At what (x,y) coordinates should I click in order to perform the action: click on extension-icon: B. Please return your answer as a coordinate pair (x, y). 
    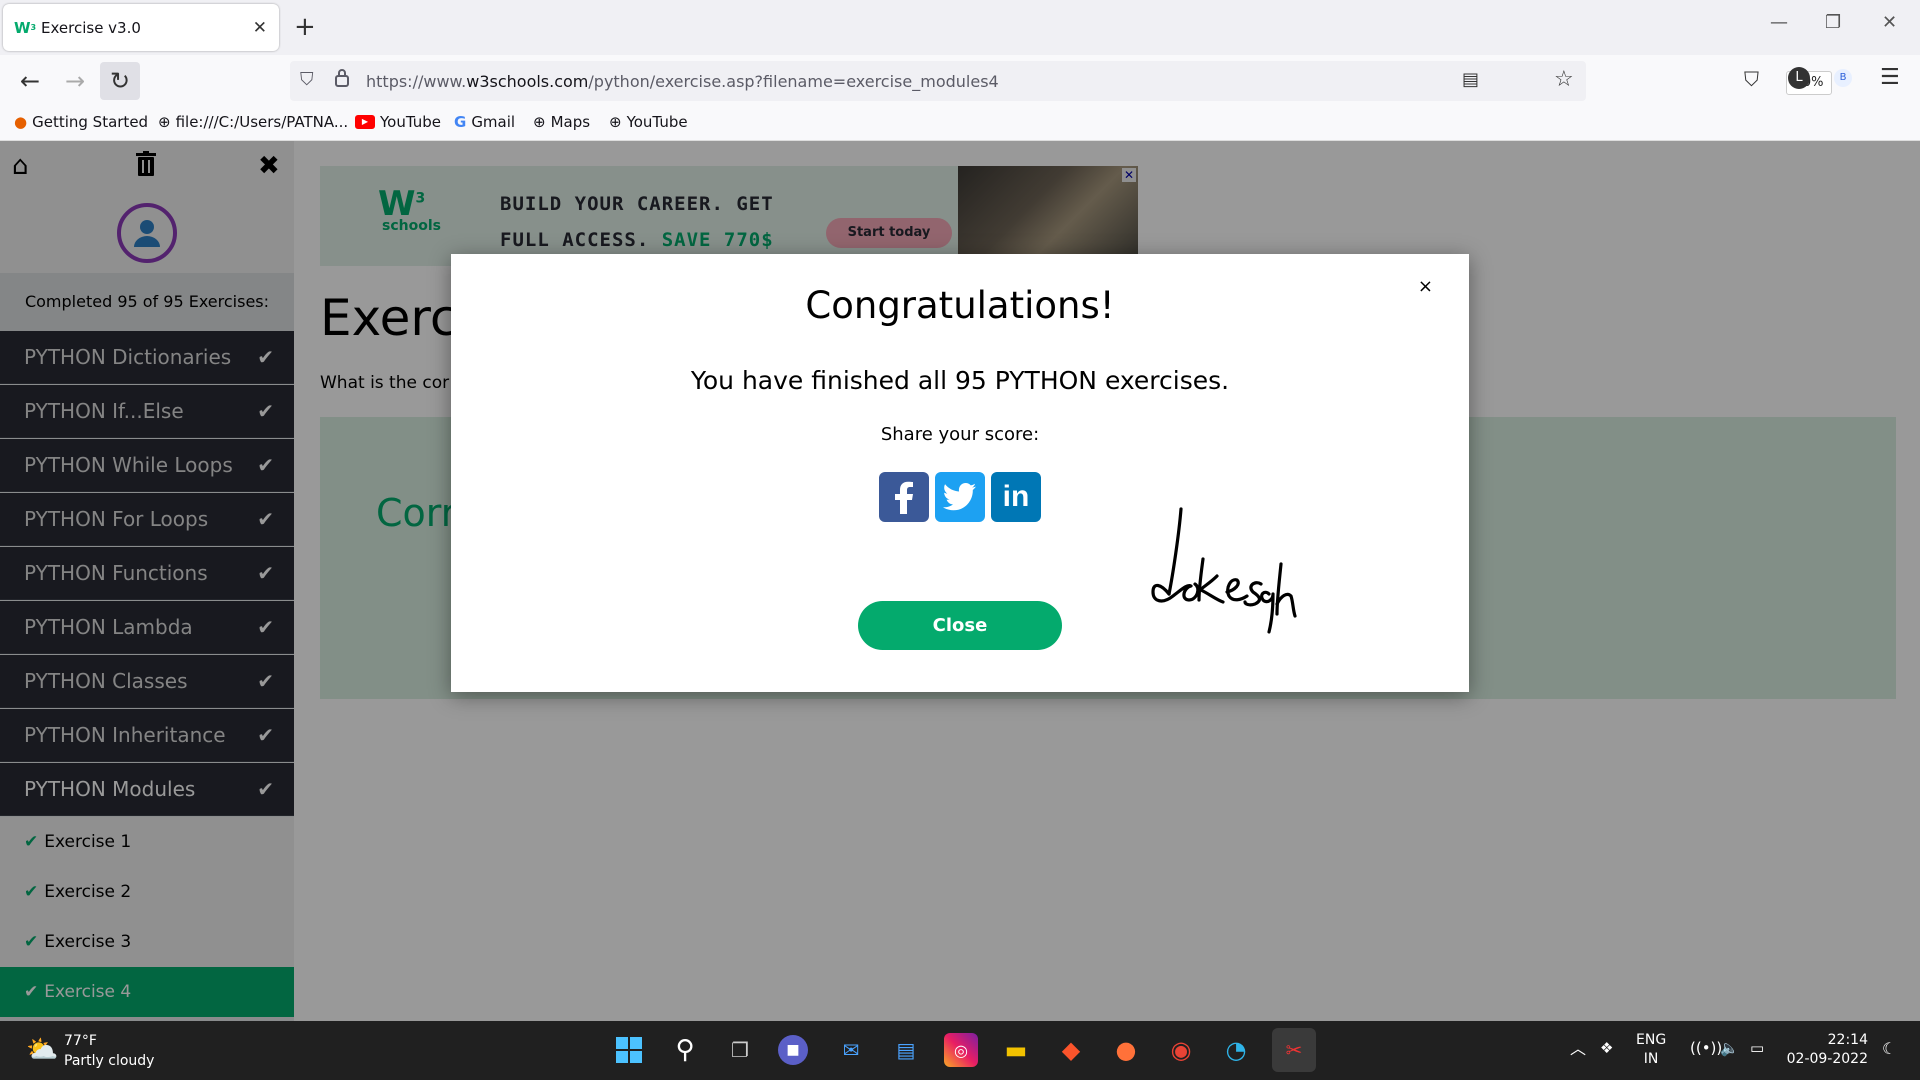
    Looking at the image, I should click on (1843, 78).